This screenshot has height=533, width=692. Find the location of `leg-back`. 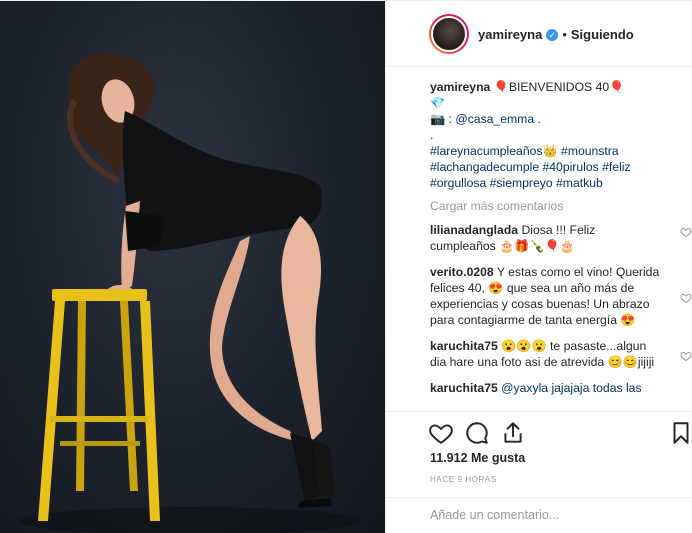

leg-back is located at coordinates (301, 328).